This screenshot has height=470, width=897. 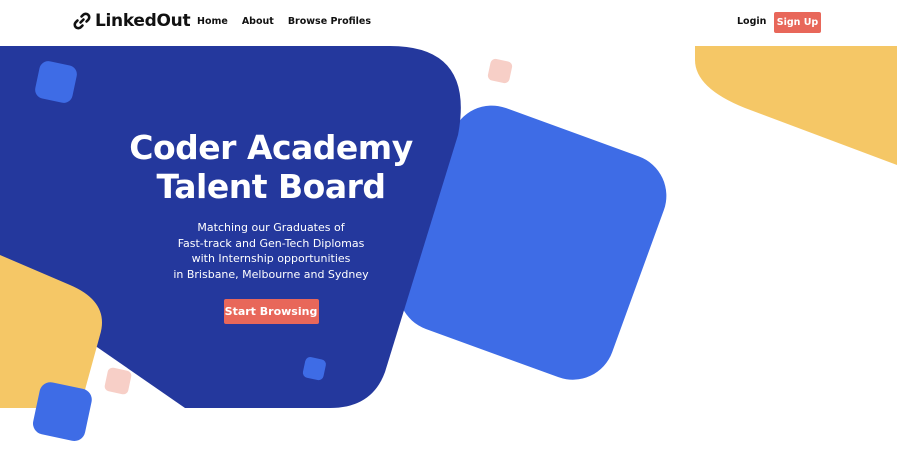 I want to click on brand-name: LinkedOut, so click(x=143, y=21).